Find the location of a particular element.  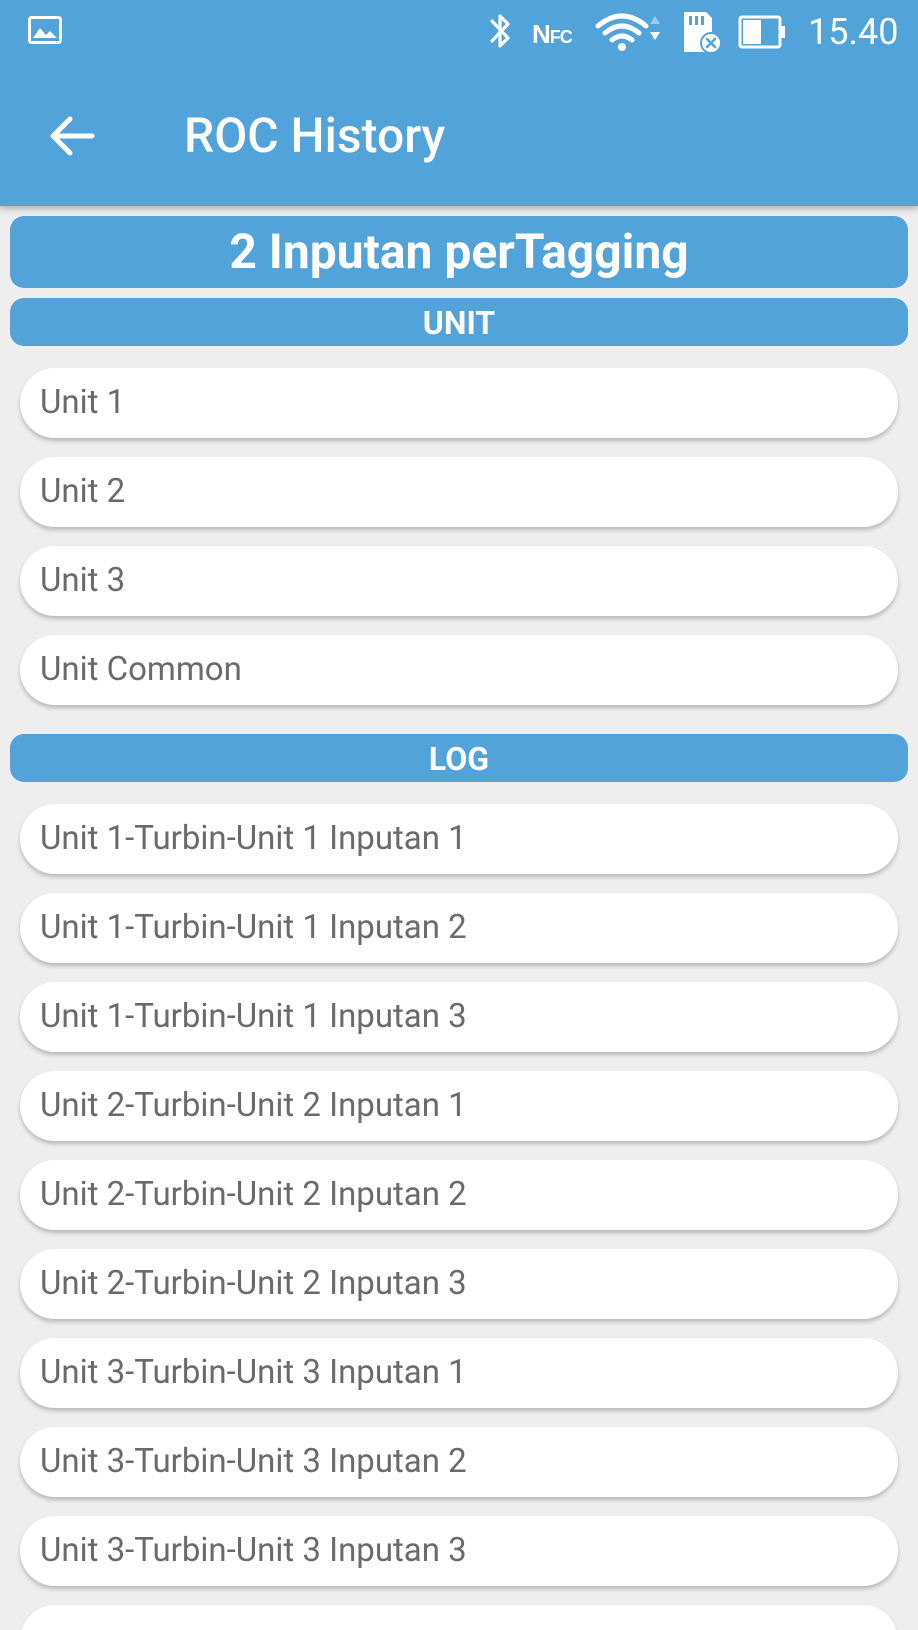

log-item: Unit 2-Turbin-Unit 2 Inputan 2 is located at coordinates (459, 1195).